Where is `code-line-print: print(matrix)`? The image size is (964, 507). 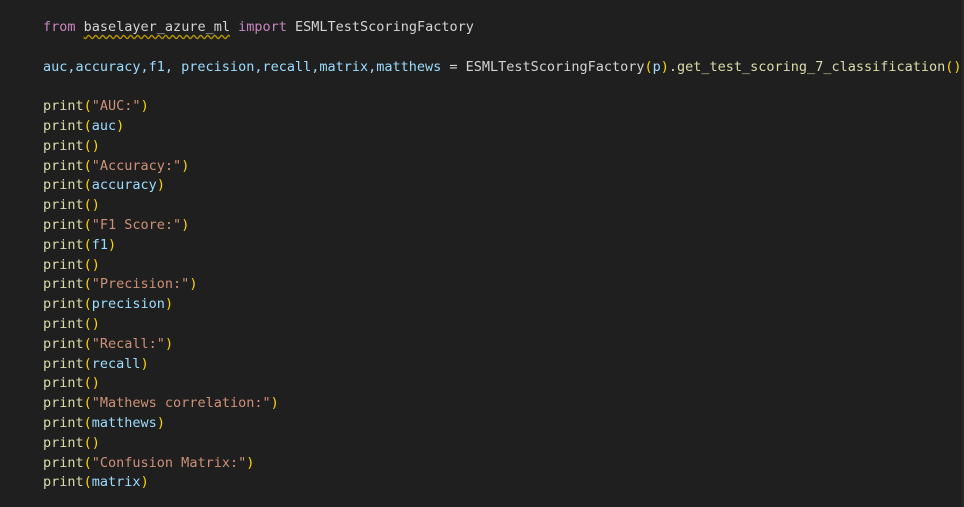 code-line-print: print(matrix) is located at coordinates (502, 483).